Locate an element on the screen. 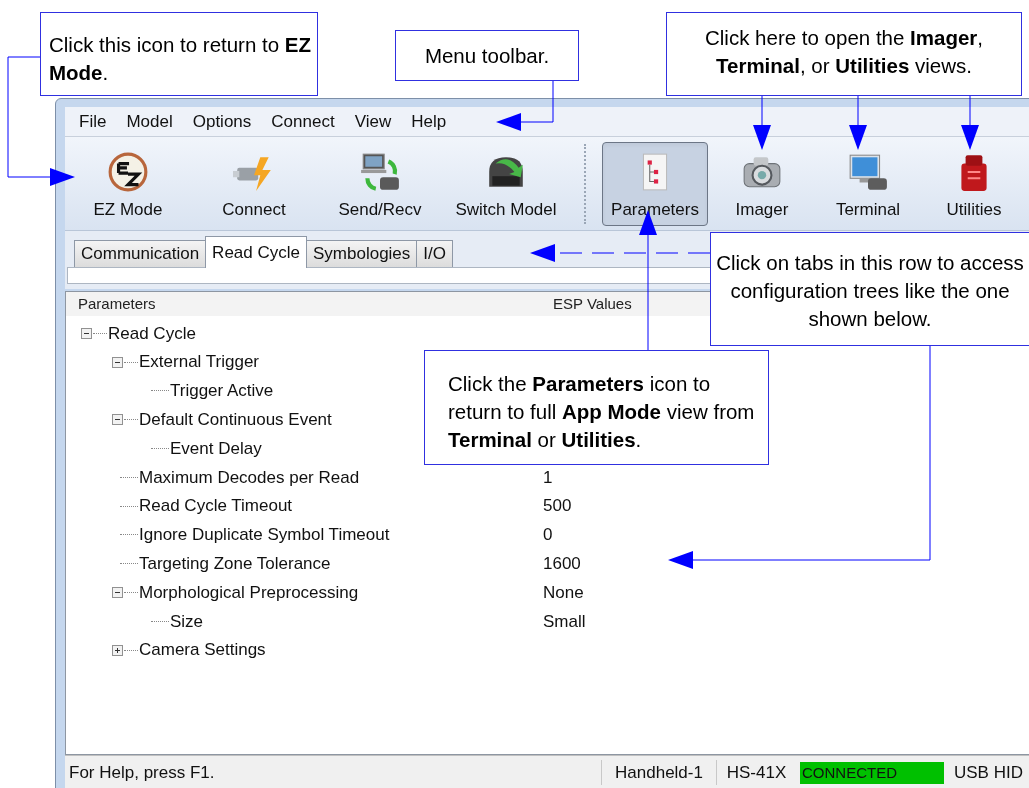 The height and width of the screenshot is (788, 1029). tree-item: External Trigger is located at coordinates (199, 362).